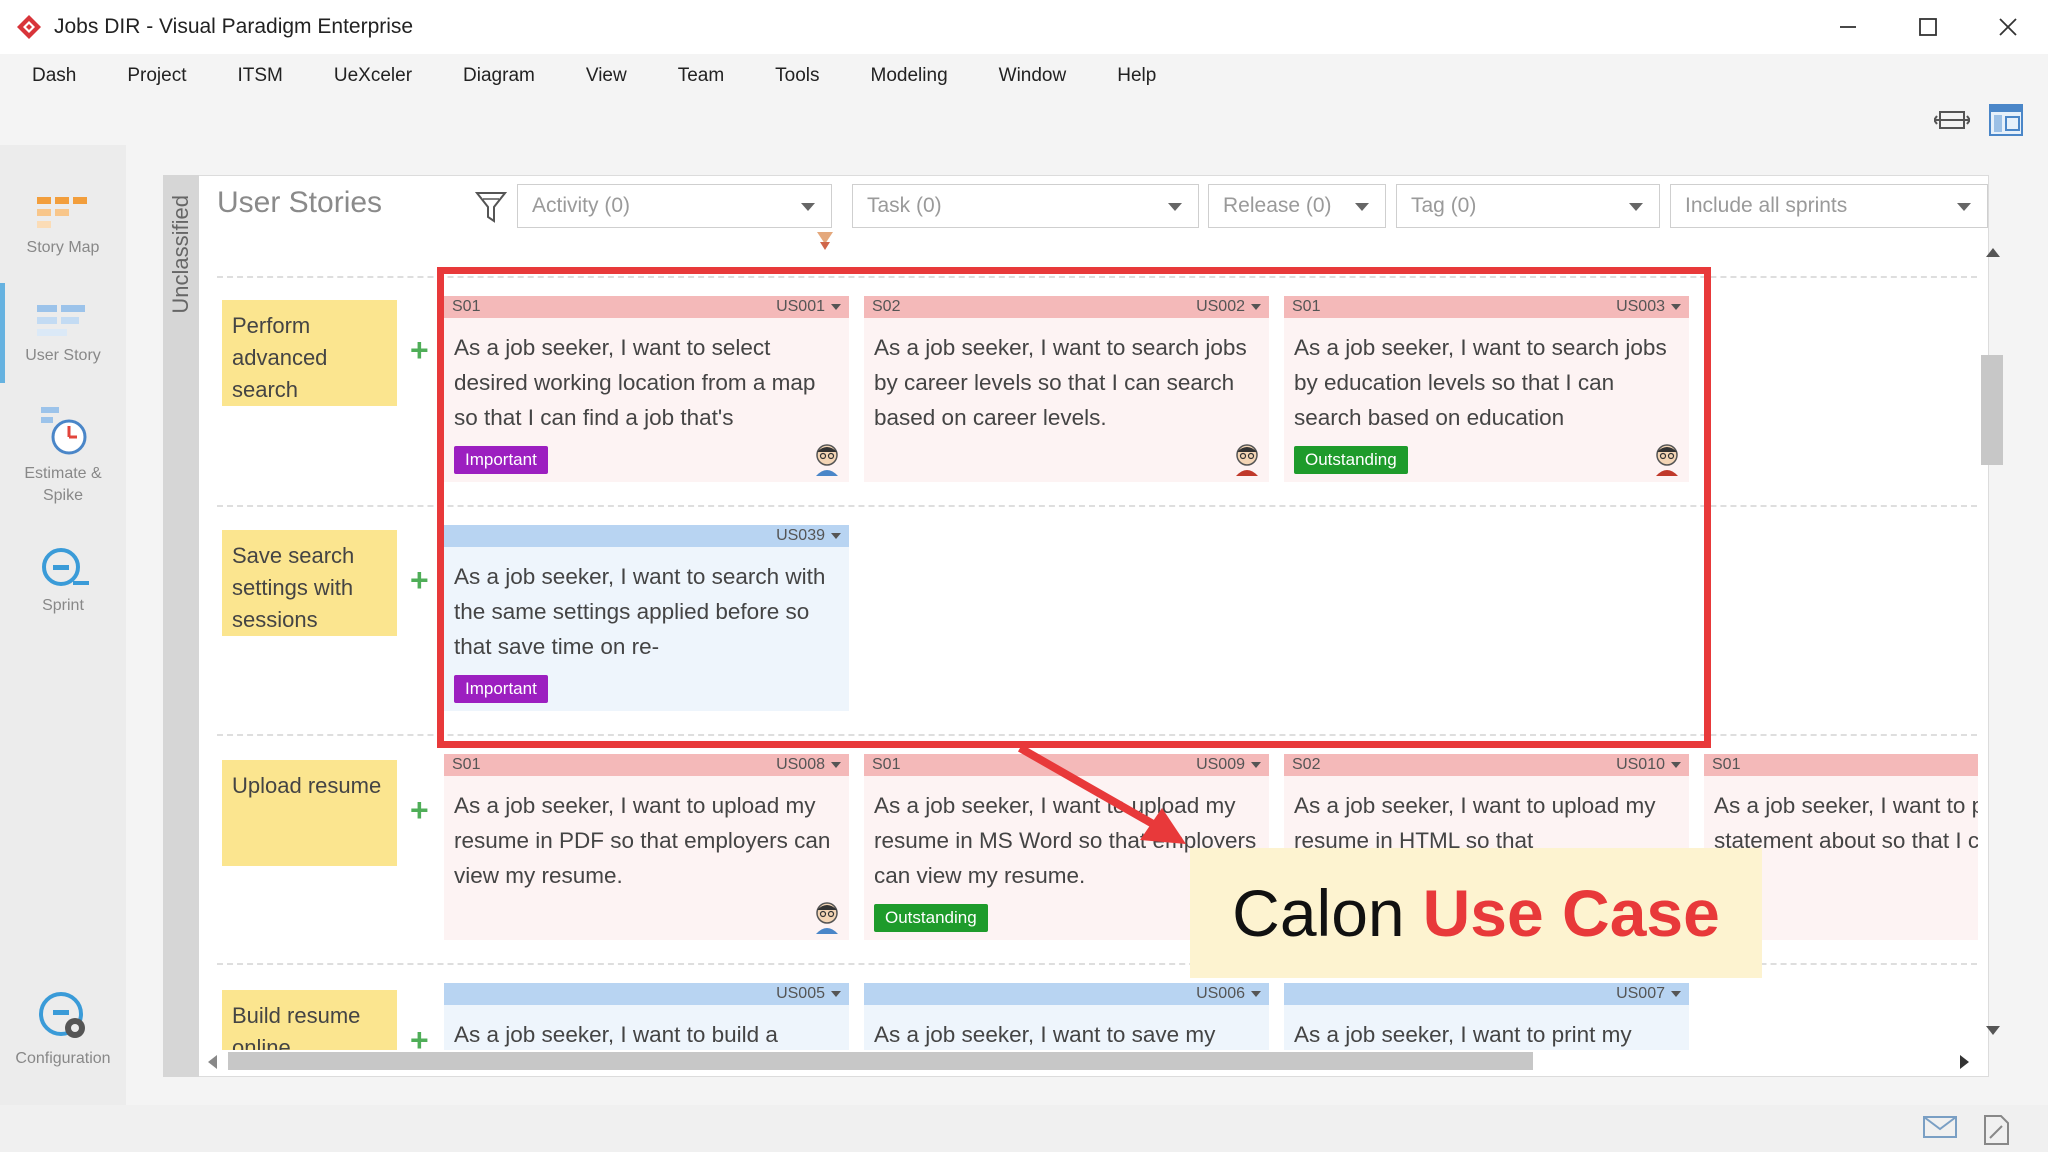 The image size is (2048, 1152). Describe the element at coordinates (1024, 27) in the screenshot. I see `title-bar: Jobs DIR - Visual Paradigm Enterprise` at that location.